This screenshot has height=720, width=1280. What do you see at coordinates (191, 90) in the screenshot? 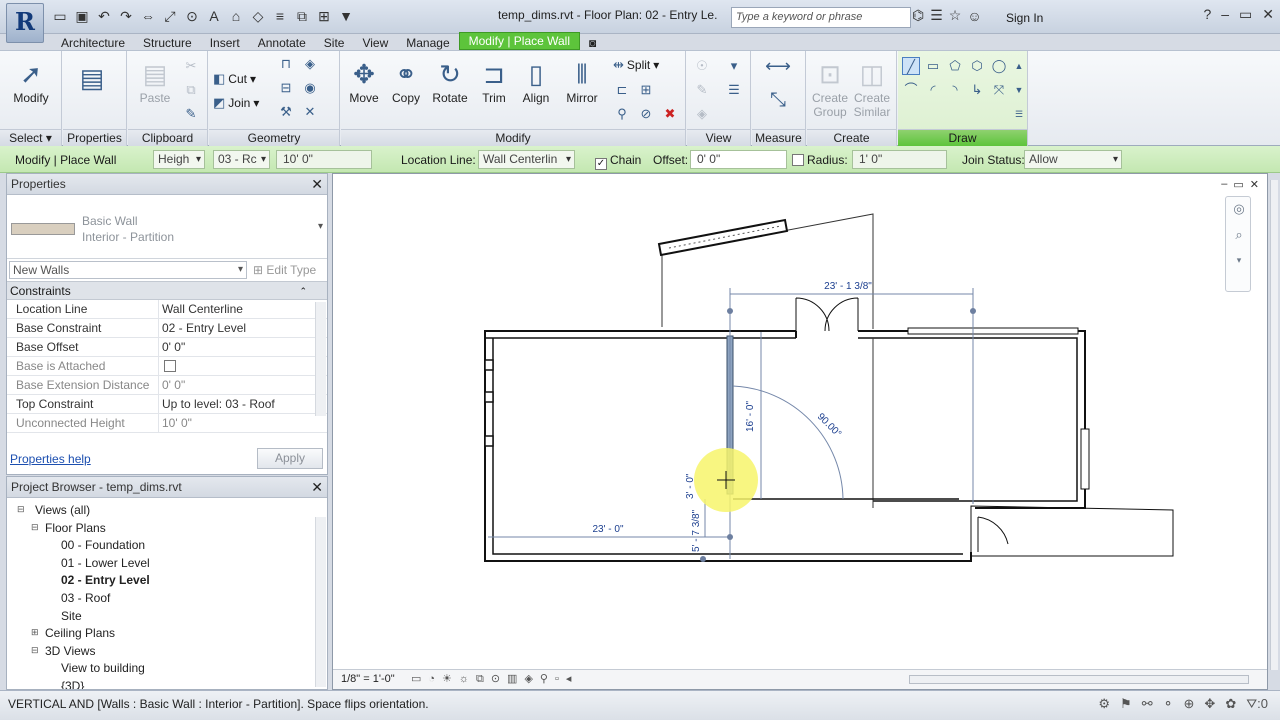
I see `copy-clipboard-icon: ⧉` at bounding box center [191, 90].